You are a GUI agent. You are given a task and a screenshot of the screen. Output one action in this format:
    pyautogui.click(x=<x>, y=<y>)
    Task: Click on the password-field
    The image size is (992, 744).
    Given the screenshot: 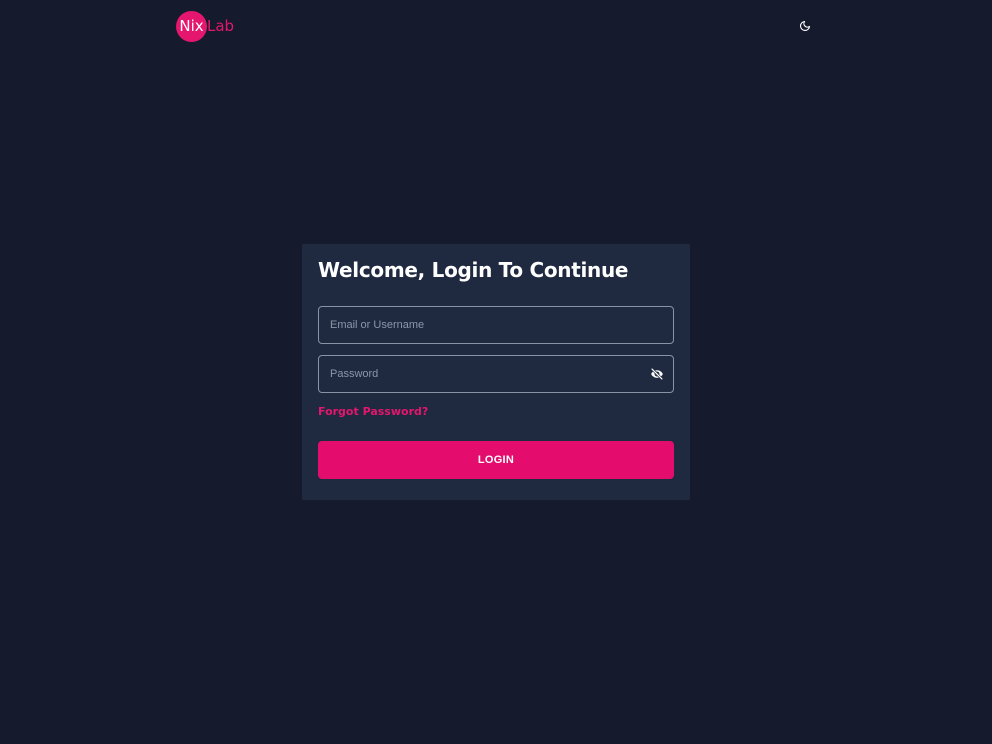 What is the action you would take?
    pyautogui.click(x=496, y=374)
    